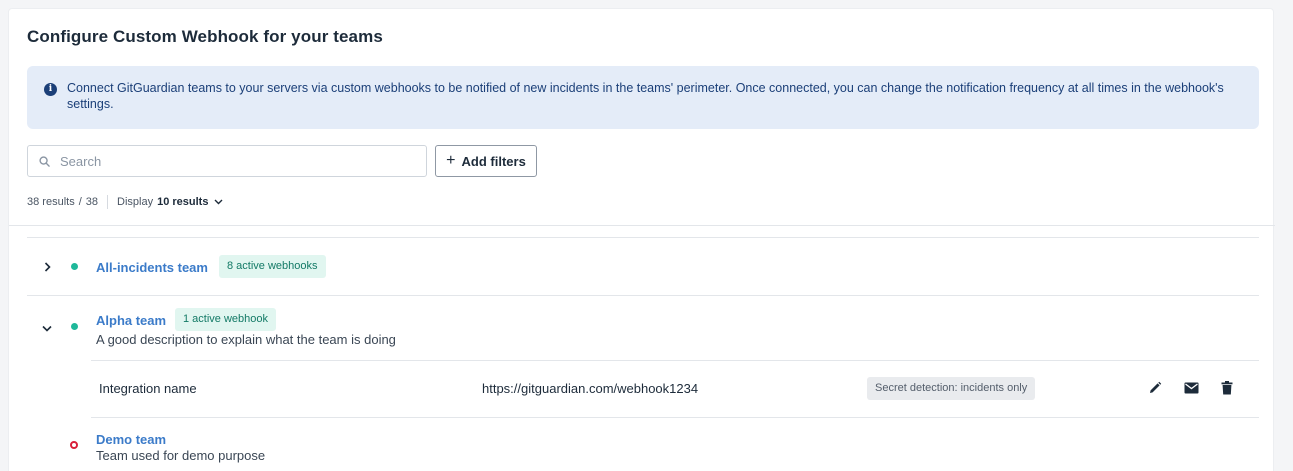 Image resolution: width=1293 pixels, height=471 pixels. I want to click on add-filters-button: + Add filters, so click(486, 161).